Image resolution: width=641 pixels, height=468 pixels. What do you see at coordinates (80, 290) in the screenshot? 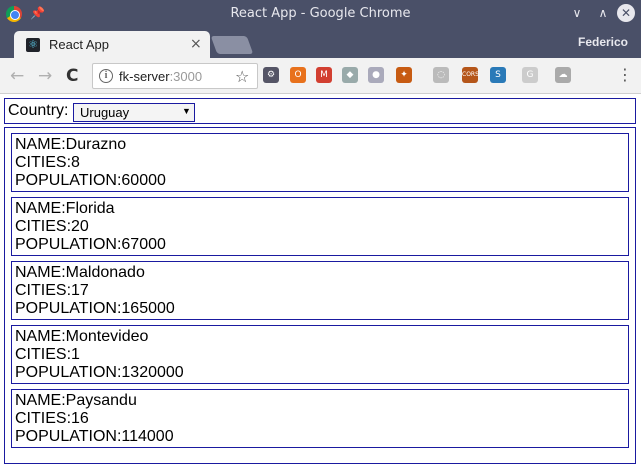
I see `cities-value: 17` at bounding box center [80, 290].